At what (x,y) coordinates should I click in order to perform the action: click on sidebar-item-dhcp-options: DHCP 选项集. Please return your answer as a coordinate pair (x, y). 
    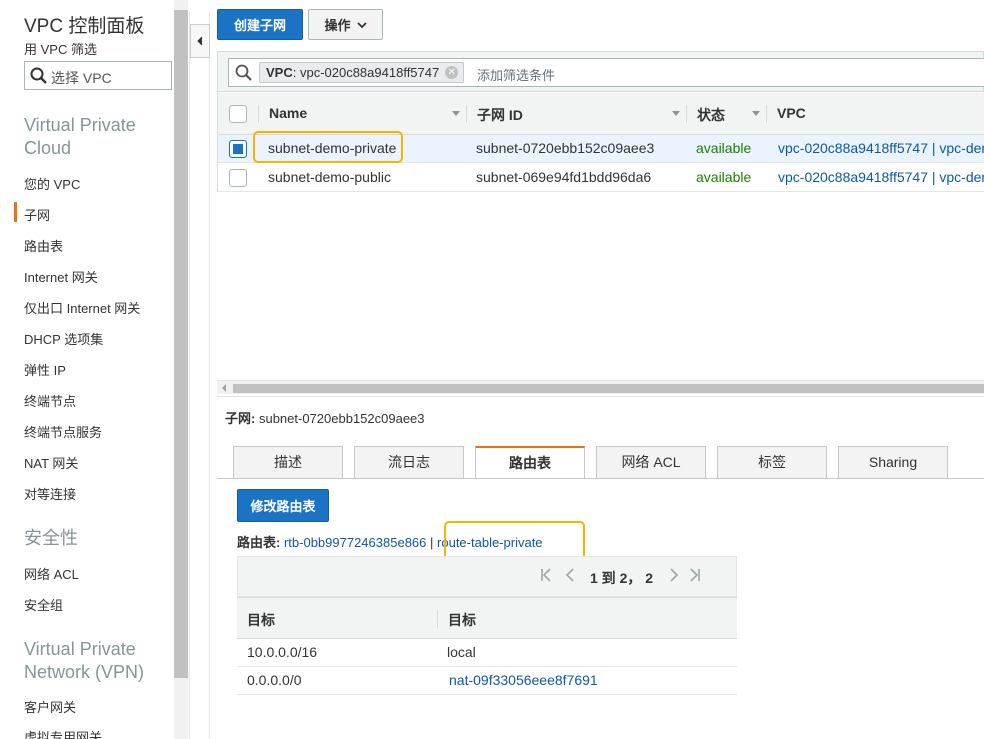
    Looking at the image, I should click on (63, 338).